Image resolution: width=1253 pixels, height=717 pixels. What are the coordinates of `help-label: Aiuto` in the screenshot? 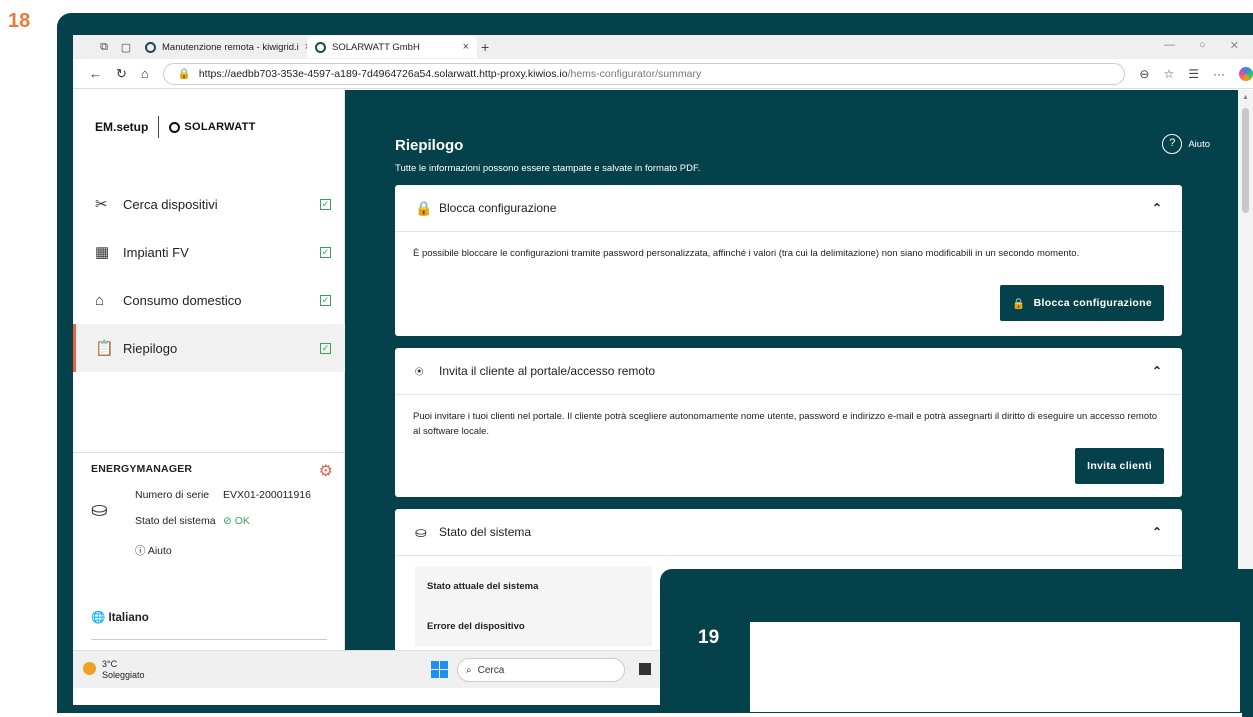 It's located at (1199, 144).